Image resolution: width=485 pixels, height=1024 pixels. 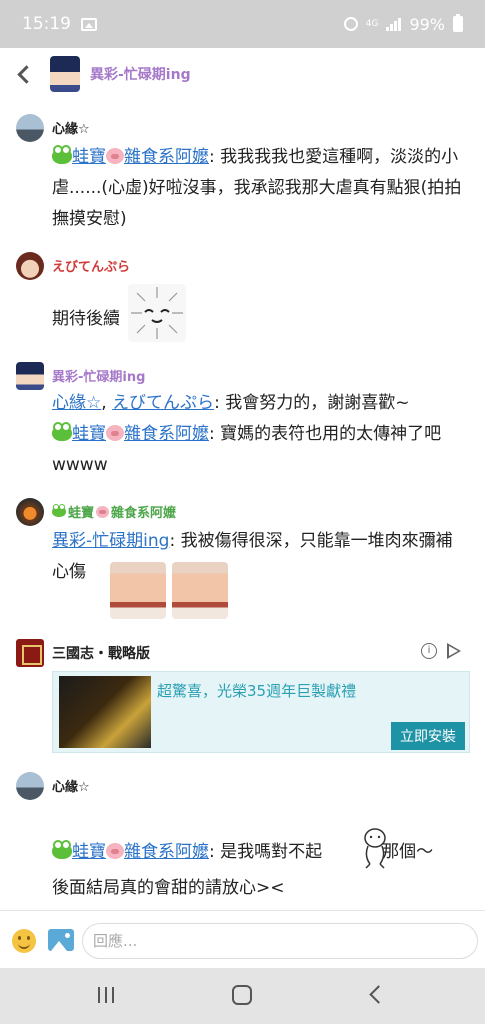 What do you see at coordinates (427, 24) in the screenshot?
I see `battery-percent: 99%` at bounding box center [427, 24].